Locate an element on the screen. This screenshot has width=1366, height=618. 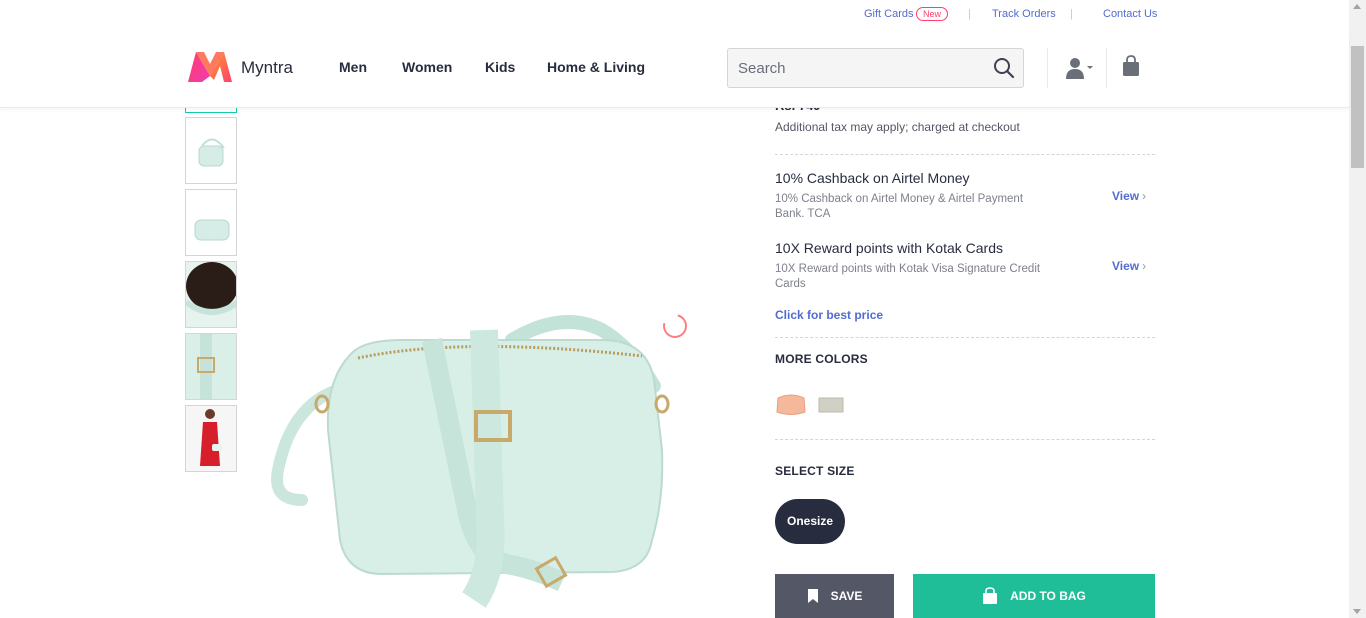
contact-us-link: Contact Us is located at coordinates (1130, 14).